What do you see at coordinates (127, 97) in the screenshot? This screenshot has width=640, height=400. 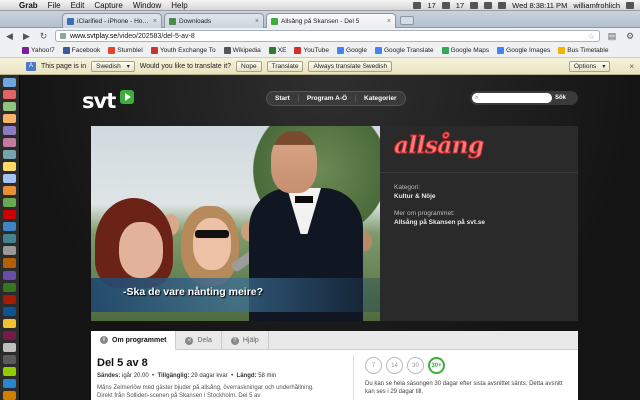 I see `play-logo-icon` at bounding box center [127, 97].